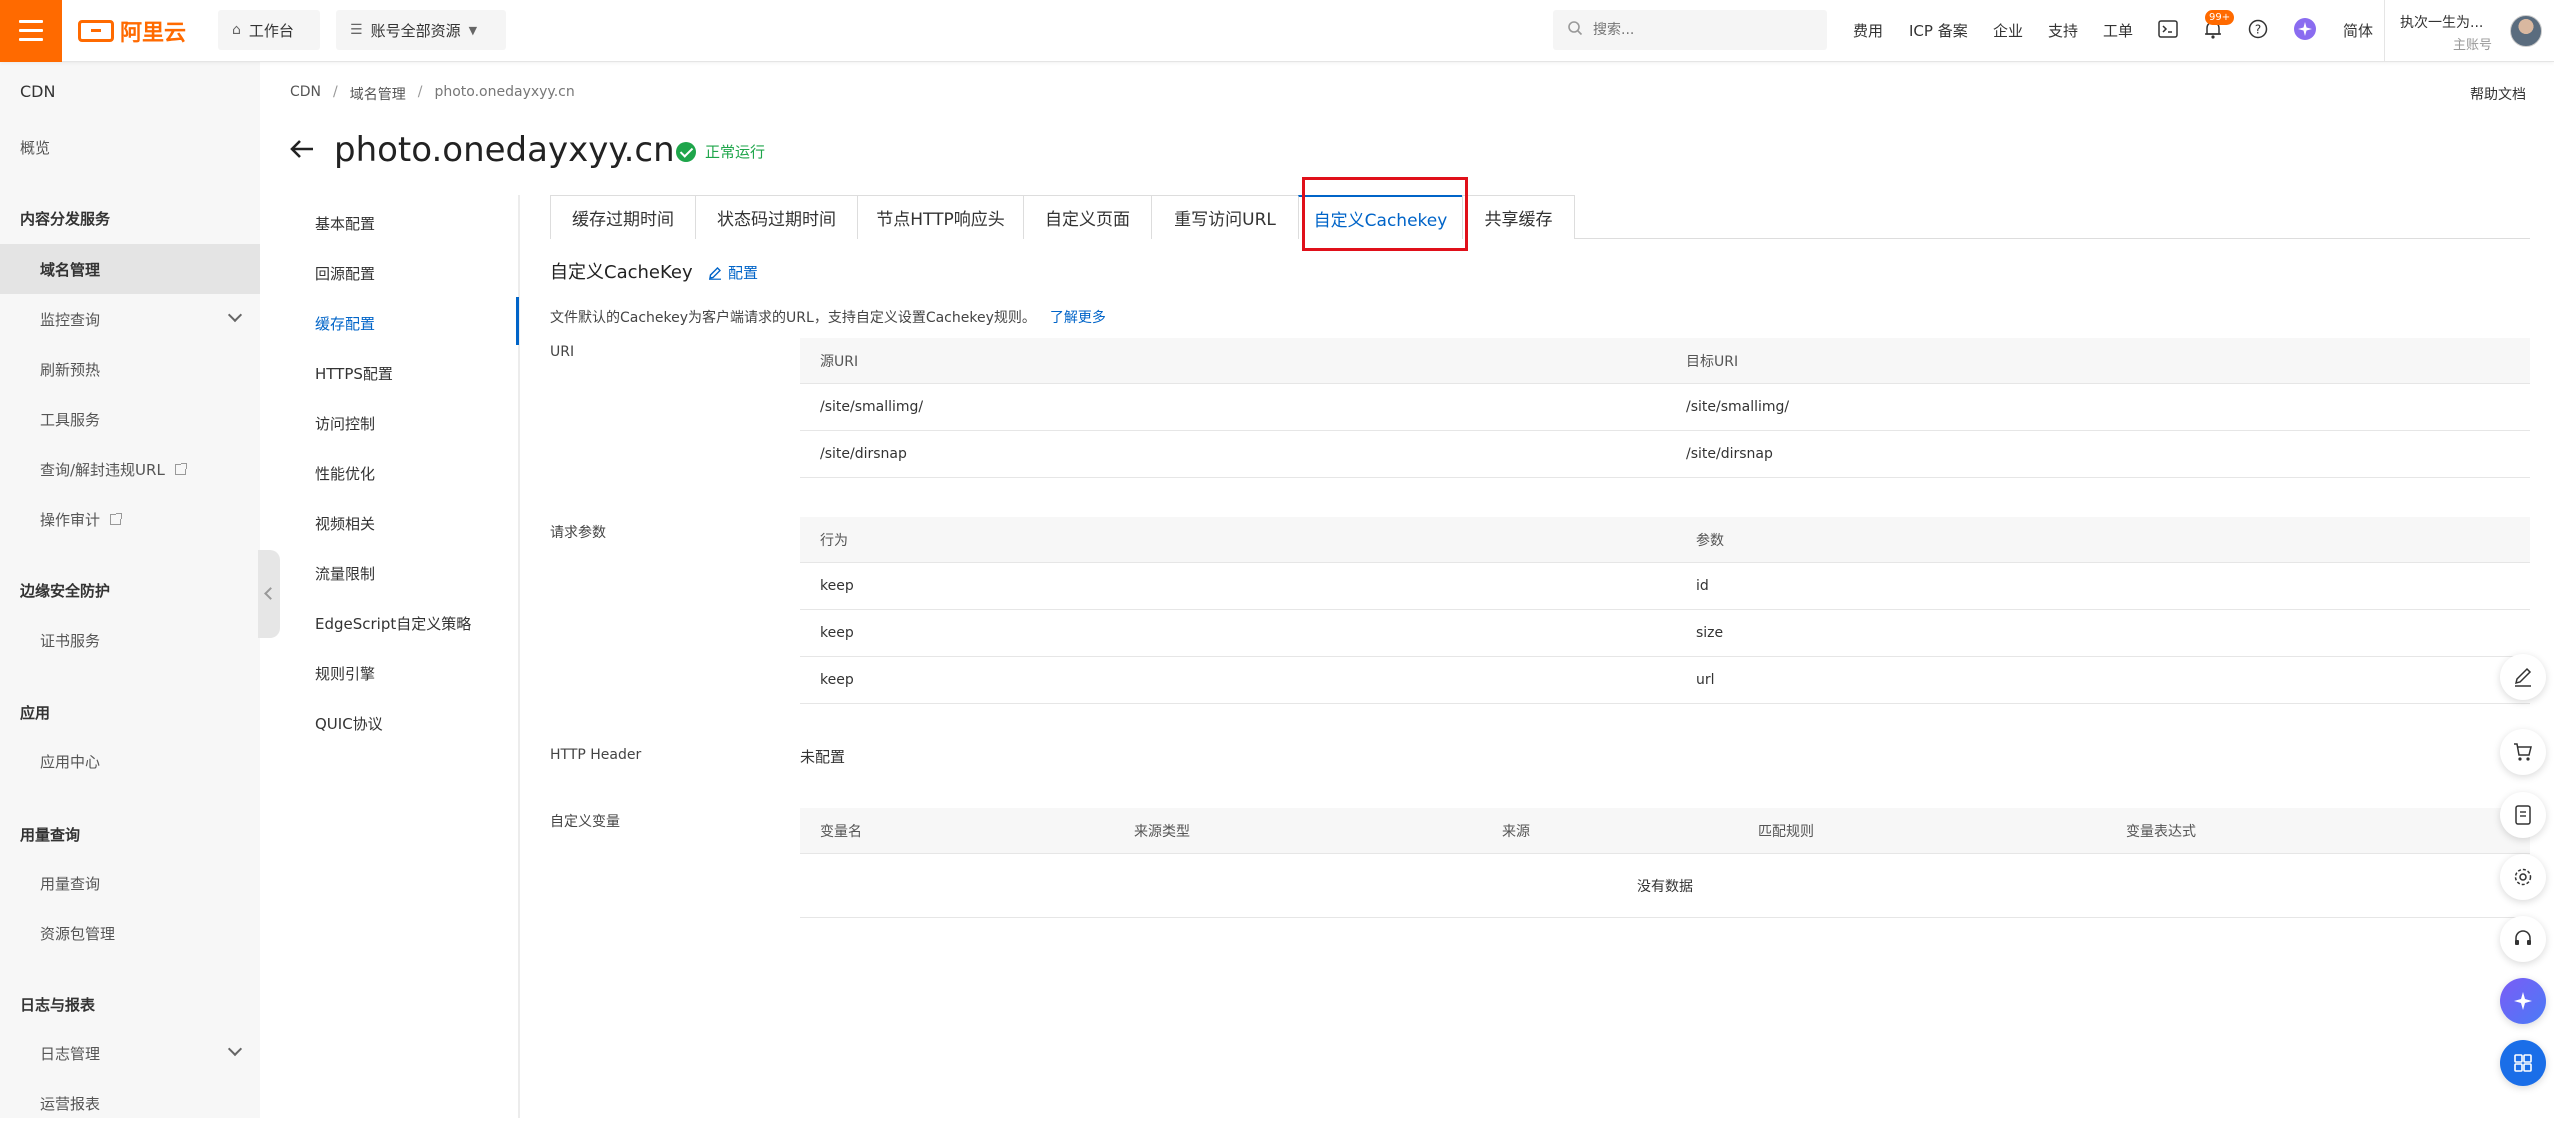 The height and width of the screenshot is (1128, 2554). I want to click on sidebar-group-apps: 应用, so click(35, 712).